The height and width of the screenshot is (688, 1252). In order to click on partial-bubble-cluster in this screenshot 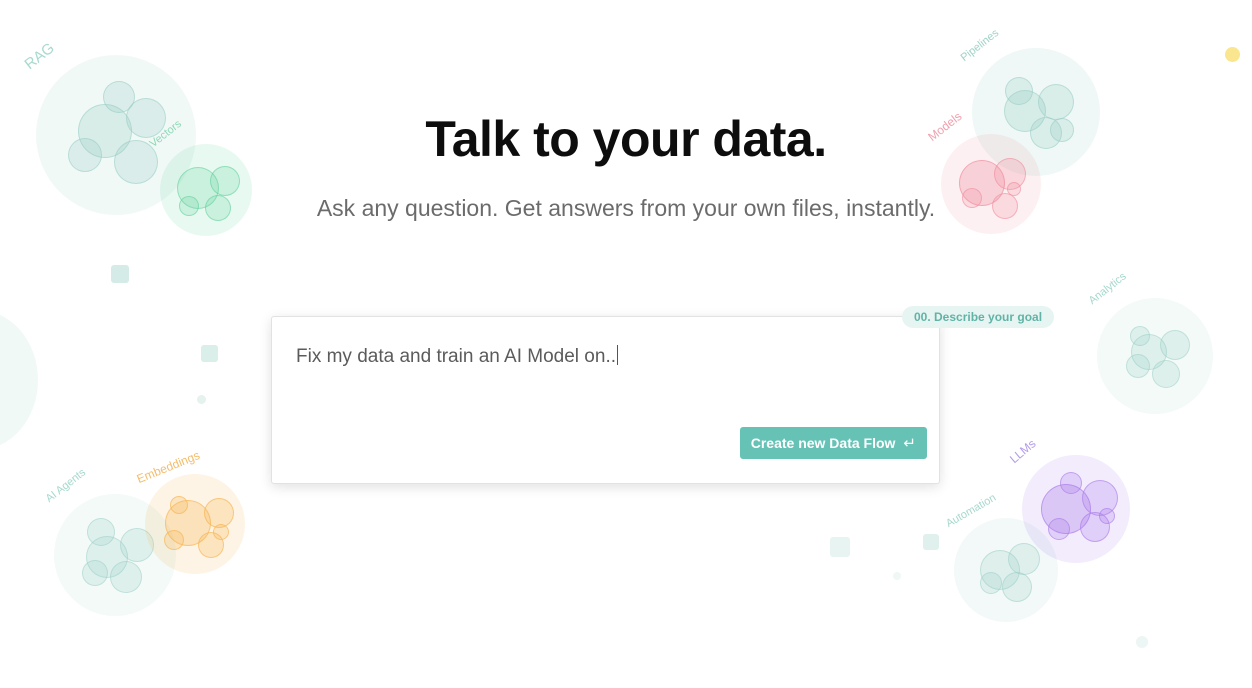, I will do `click(19, 380)`.